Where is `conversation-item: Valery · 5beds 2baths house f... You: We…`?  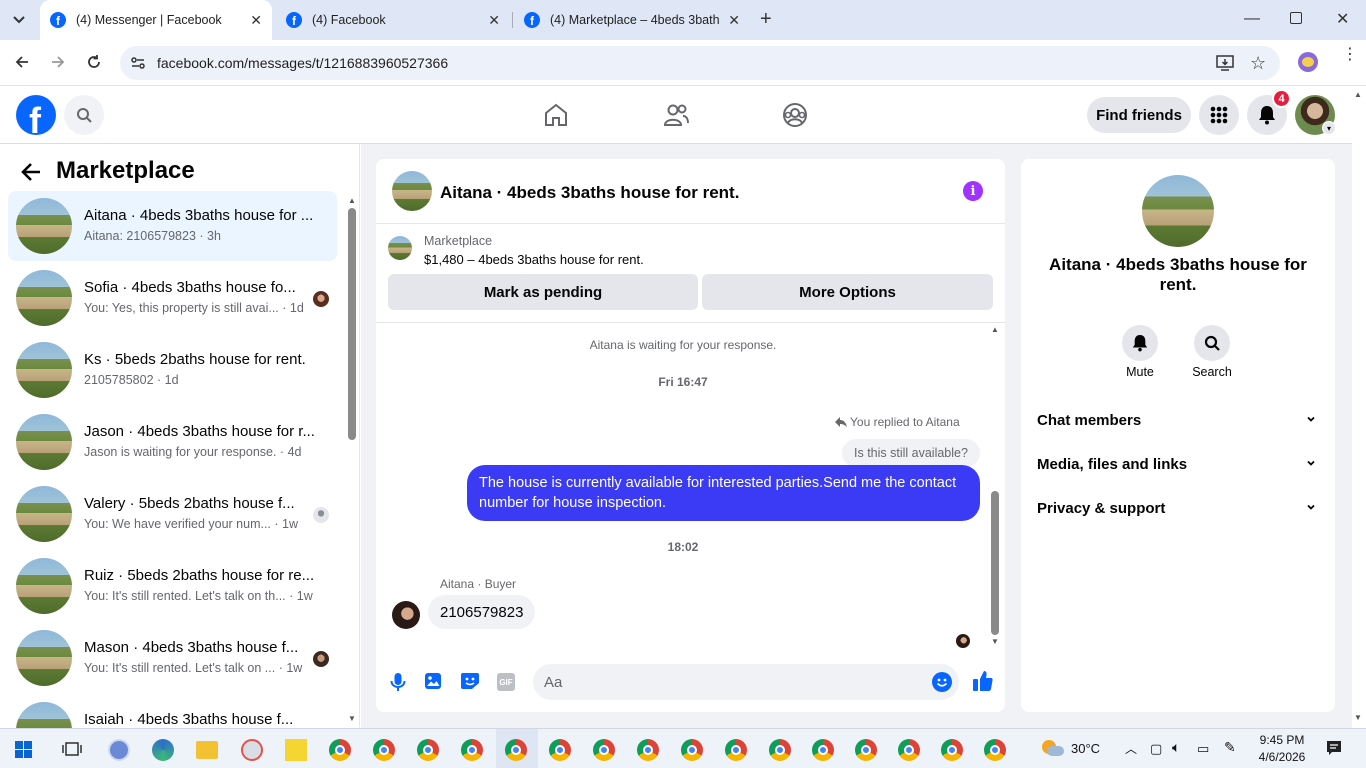
conversation-item: Valery · 5beds 2baths house f... You: We… is located at coordinates (172, 514).